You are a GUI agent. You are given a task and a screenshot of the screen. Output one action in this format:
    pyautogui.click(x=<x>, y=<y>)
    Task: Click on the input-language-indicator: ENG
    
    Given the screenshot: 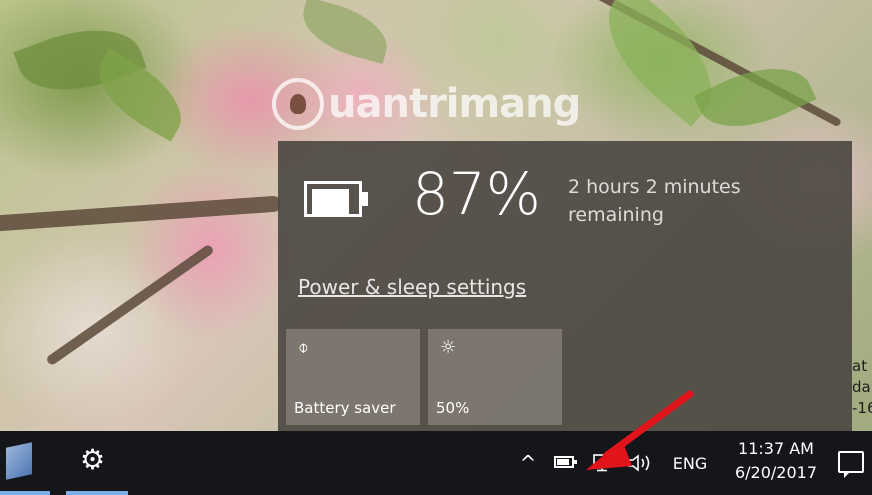 What is the action you would take?
    pyautogui.click(x=690, y=463)
    